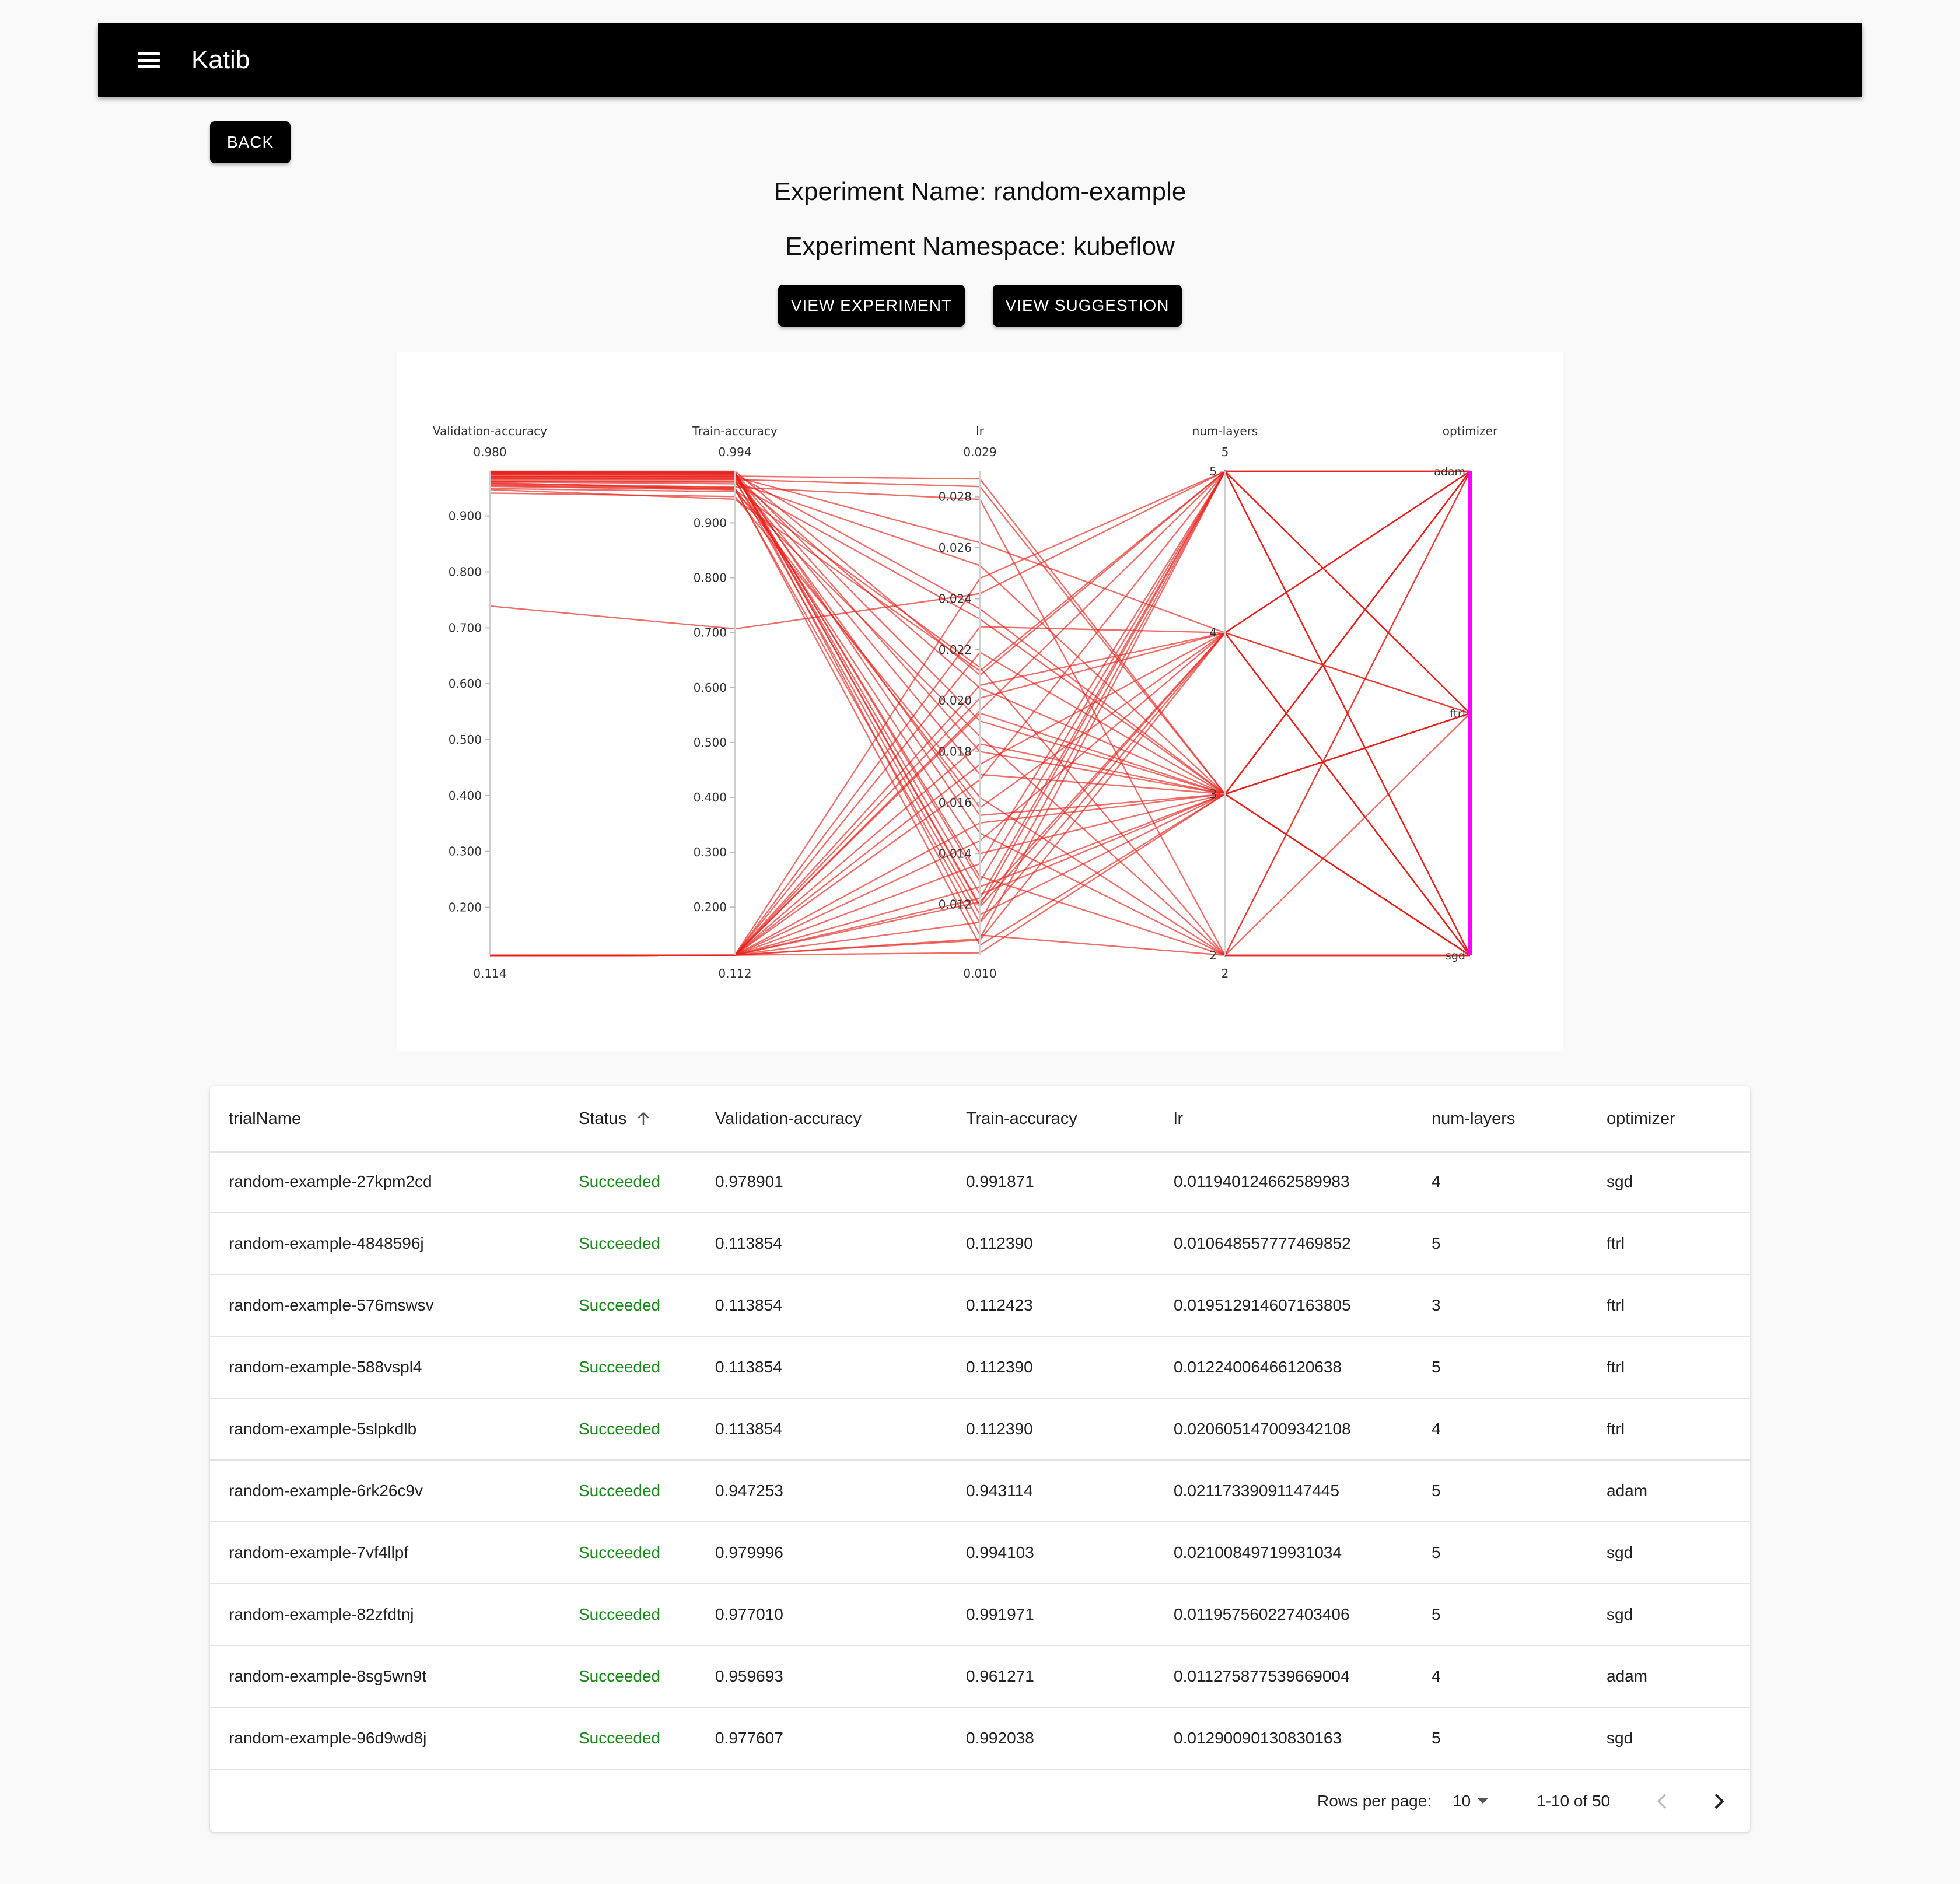 The height and width of the screenshot is (1884, 1960). I want to click on header-trial-name: trialName, so click(265, 1118).